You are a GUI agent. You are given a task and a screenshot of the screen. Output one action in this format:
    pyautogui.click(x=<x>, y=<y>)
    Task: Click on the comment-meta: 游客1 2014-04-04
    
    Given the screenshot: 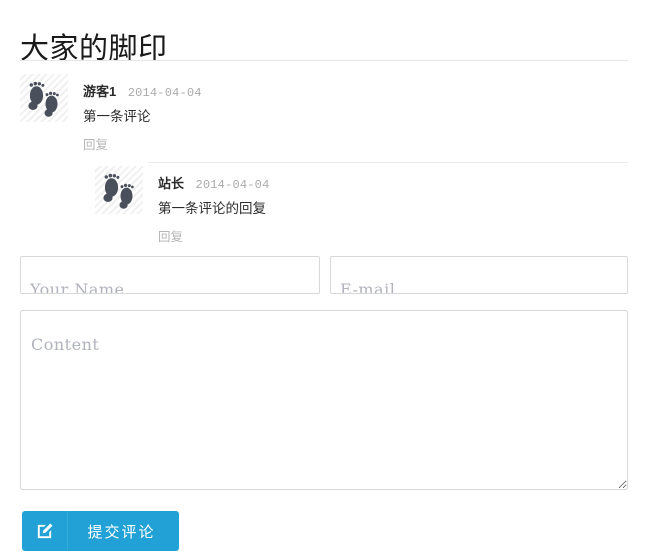 What is the action you would take?
    pyautogui.click(x=355, y=86)
    